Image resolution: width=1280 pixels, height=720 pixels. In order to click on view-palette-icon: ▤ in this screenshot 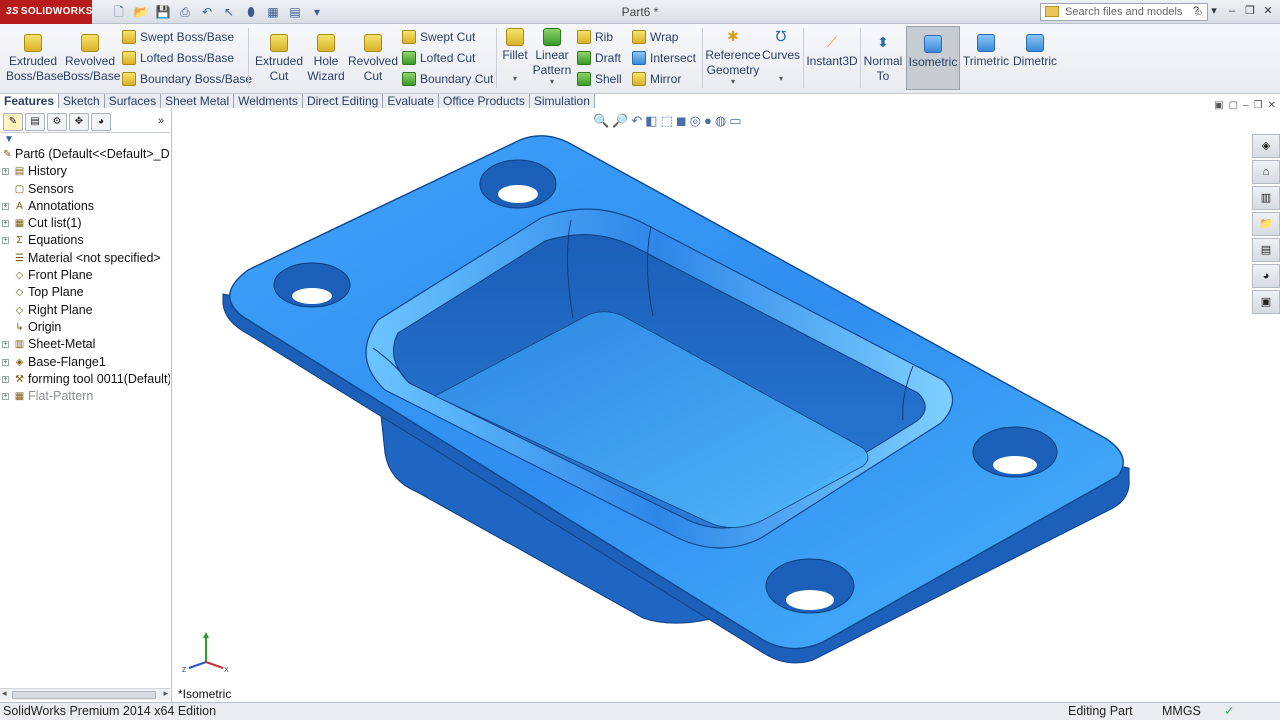, I will do `click(1266, 250)`.